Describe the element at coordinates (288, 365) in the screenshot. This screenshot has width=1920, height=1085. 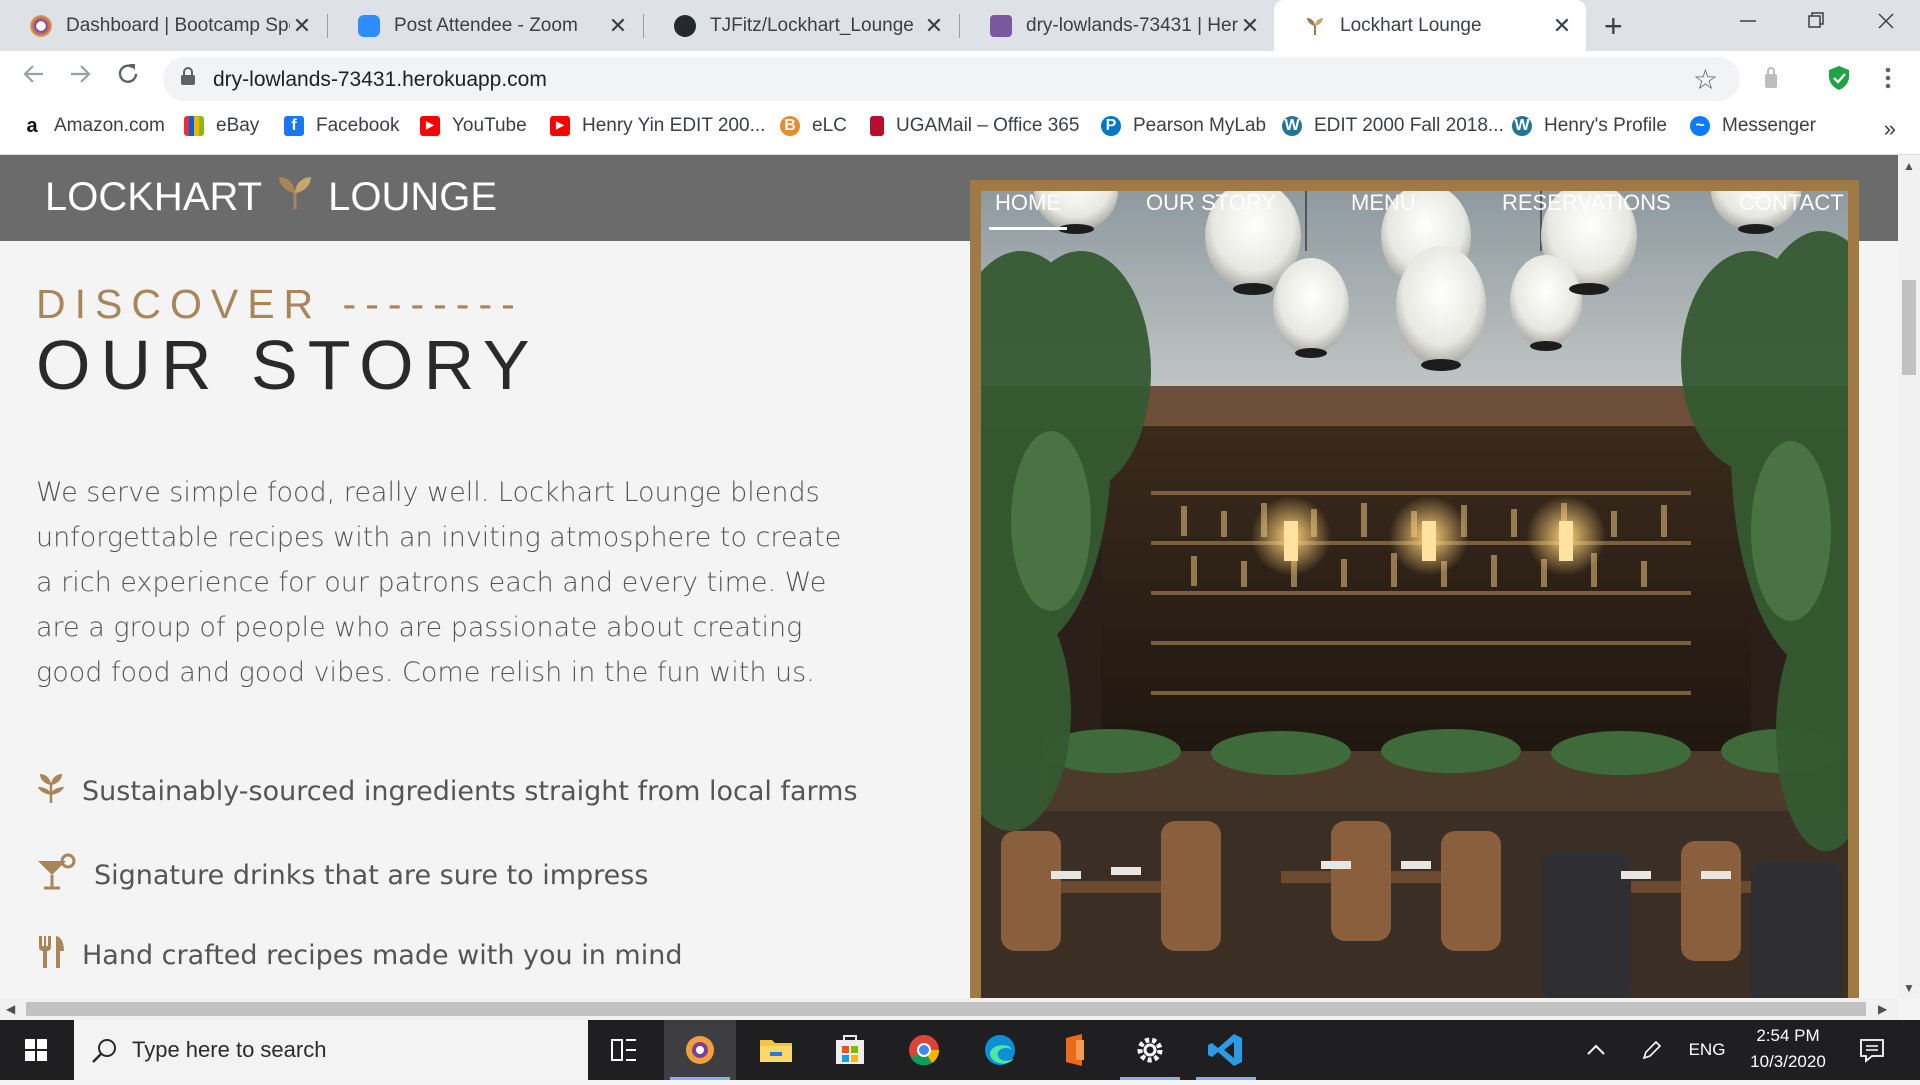
I see `section-heading: OUR STORY` at that location.